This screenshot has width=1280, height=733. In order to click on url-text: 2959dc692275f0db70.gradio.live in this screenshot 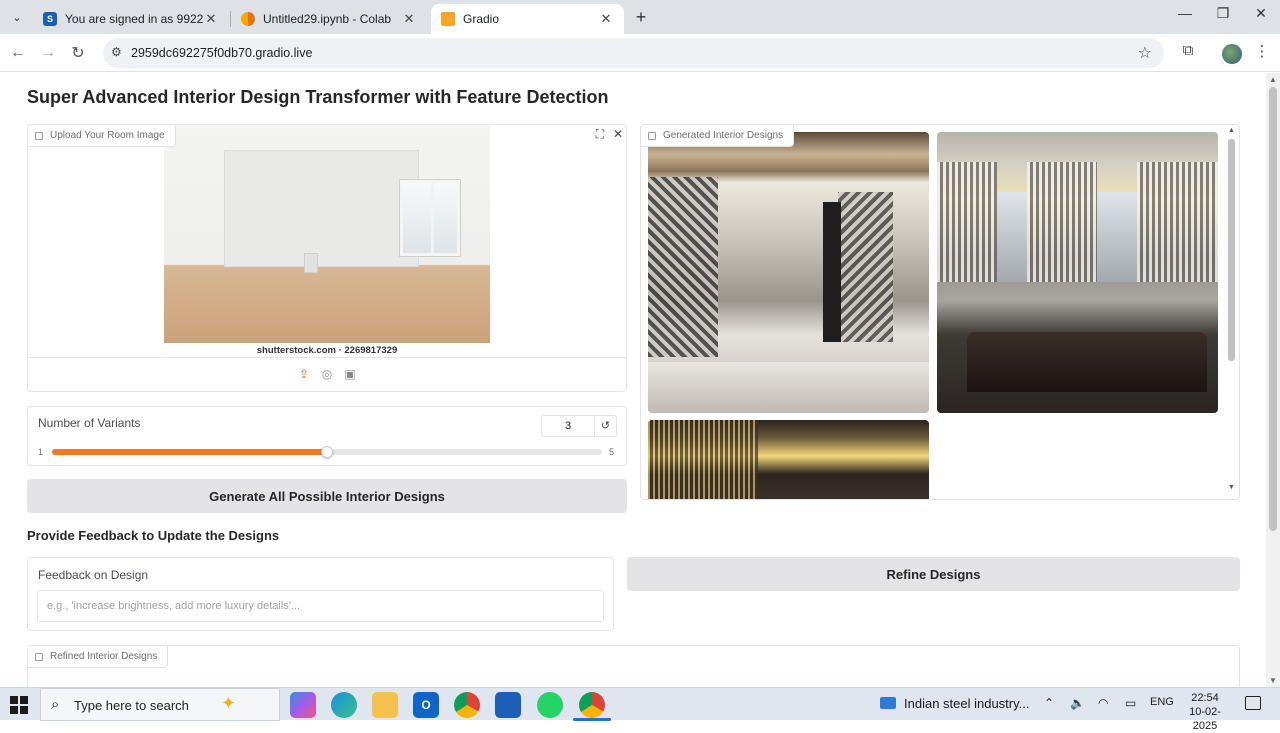, I will do `click(221, 53)`.